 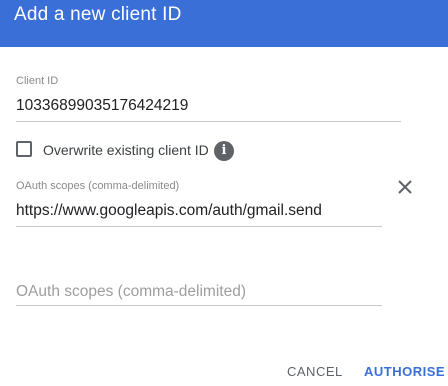 I want to click on close-icon, so click(x=405, y=187).